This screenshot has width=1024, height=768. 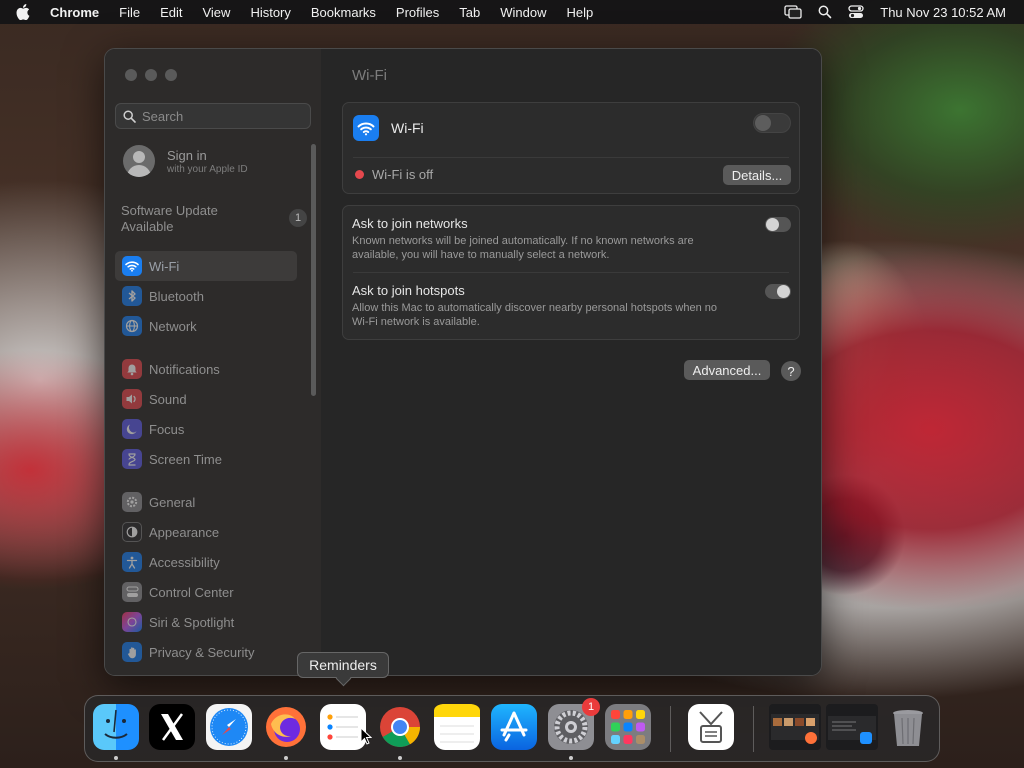 What do you see at coordinates (216, 12) in the screenshot?
I see `menu-view: View` at bounding box center [216, 12].